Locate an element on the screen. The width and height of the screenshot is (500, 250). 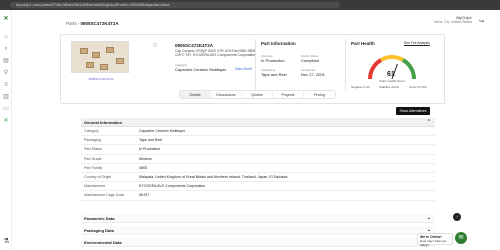
logo-icon: ✕ is located at coordinates (6, 19).